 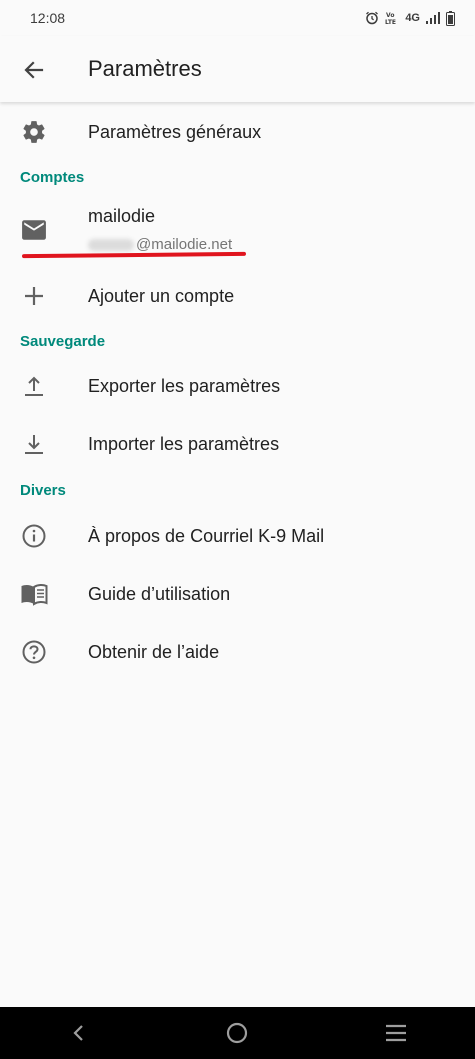 I want to click on plus-icon, so click(x=34, y=296).